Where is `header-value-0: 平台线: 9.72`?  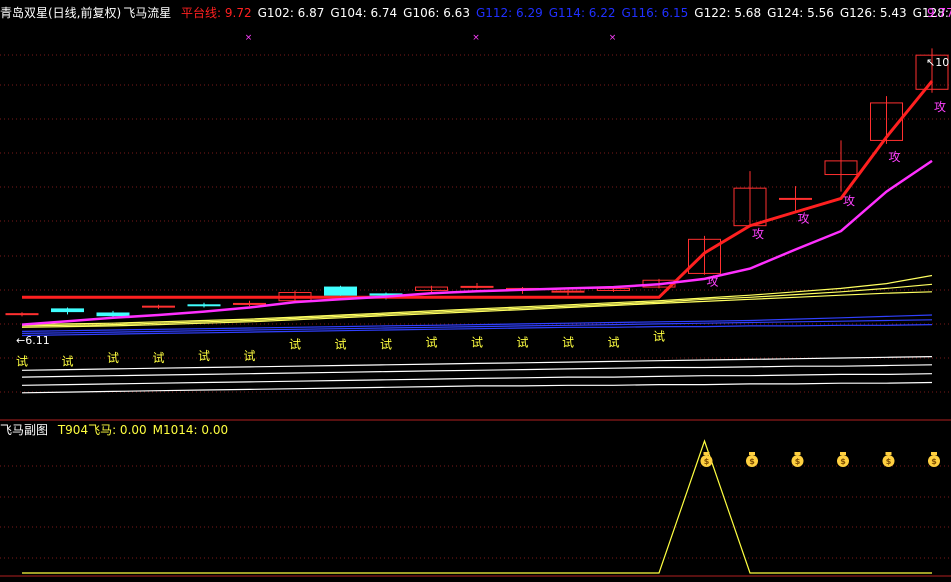
header-value-0: 平台线: 9.72 is located at coordinates (216, 13).